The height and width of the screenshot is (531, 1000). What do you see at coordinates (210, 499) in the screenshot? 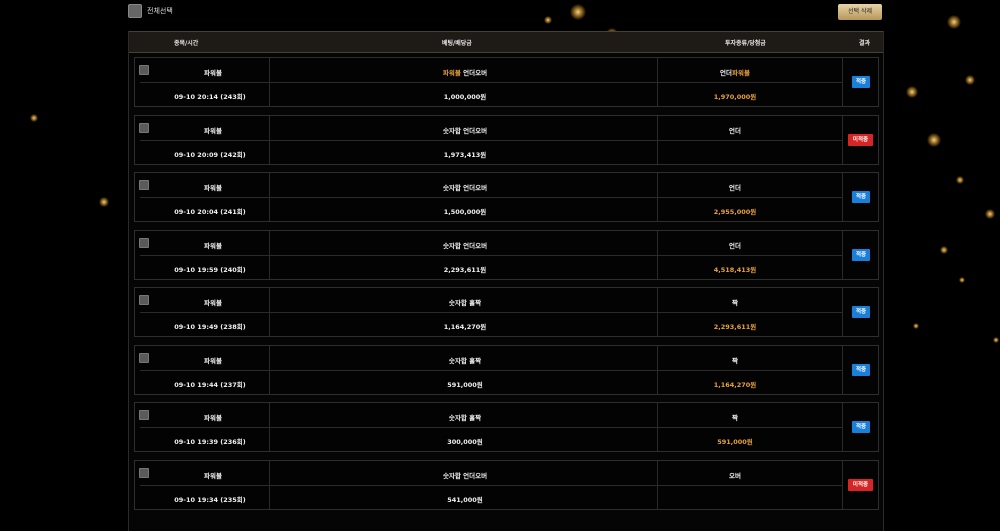
I see `draw-time: 09-10 19:34 (235회)` at bounding box center [210, 499].